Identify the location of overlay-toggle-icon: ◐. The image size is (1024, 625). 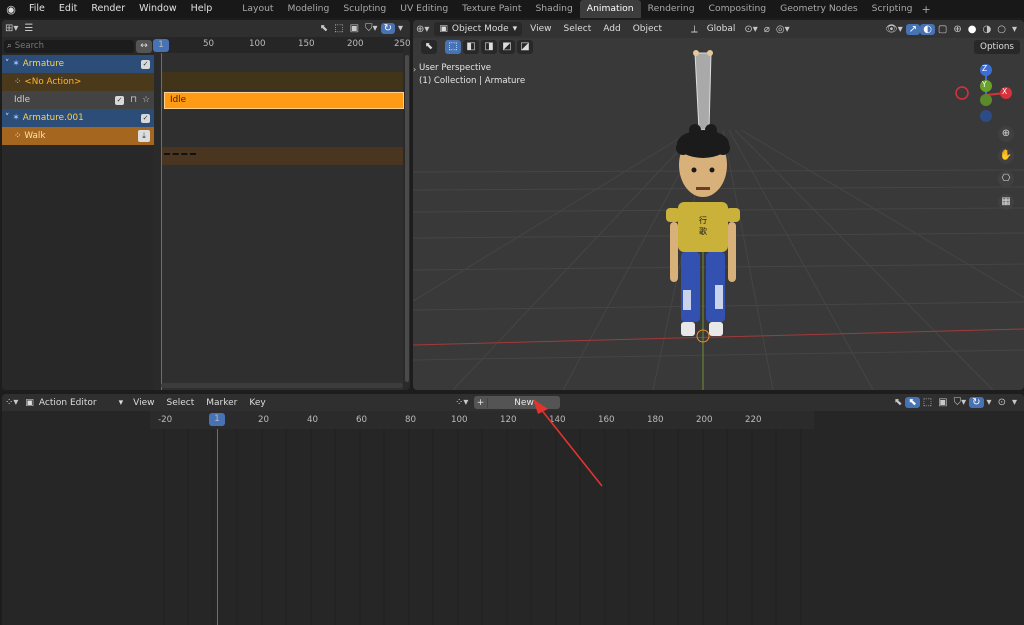
(927, 29).